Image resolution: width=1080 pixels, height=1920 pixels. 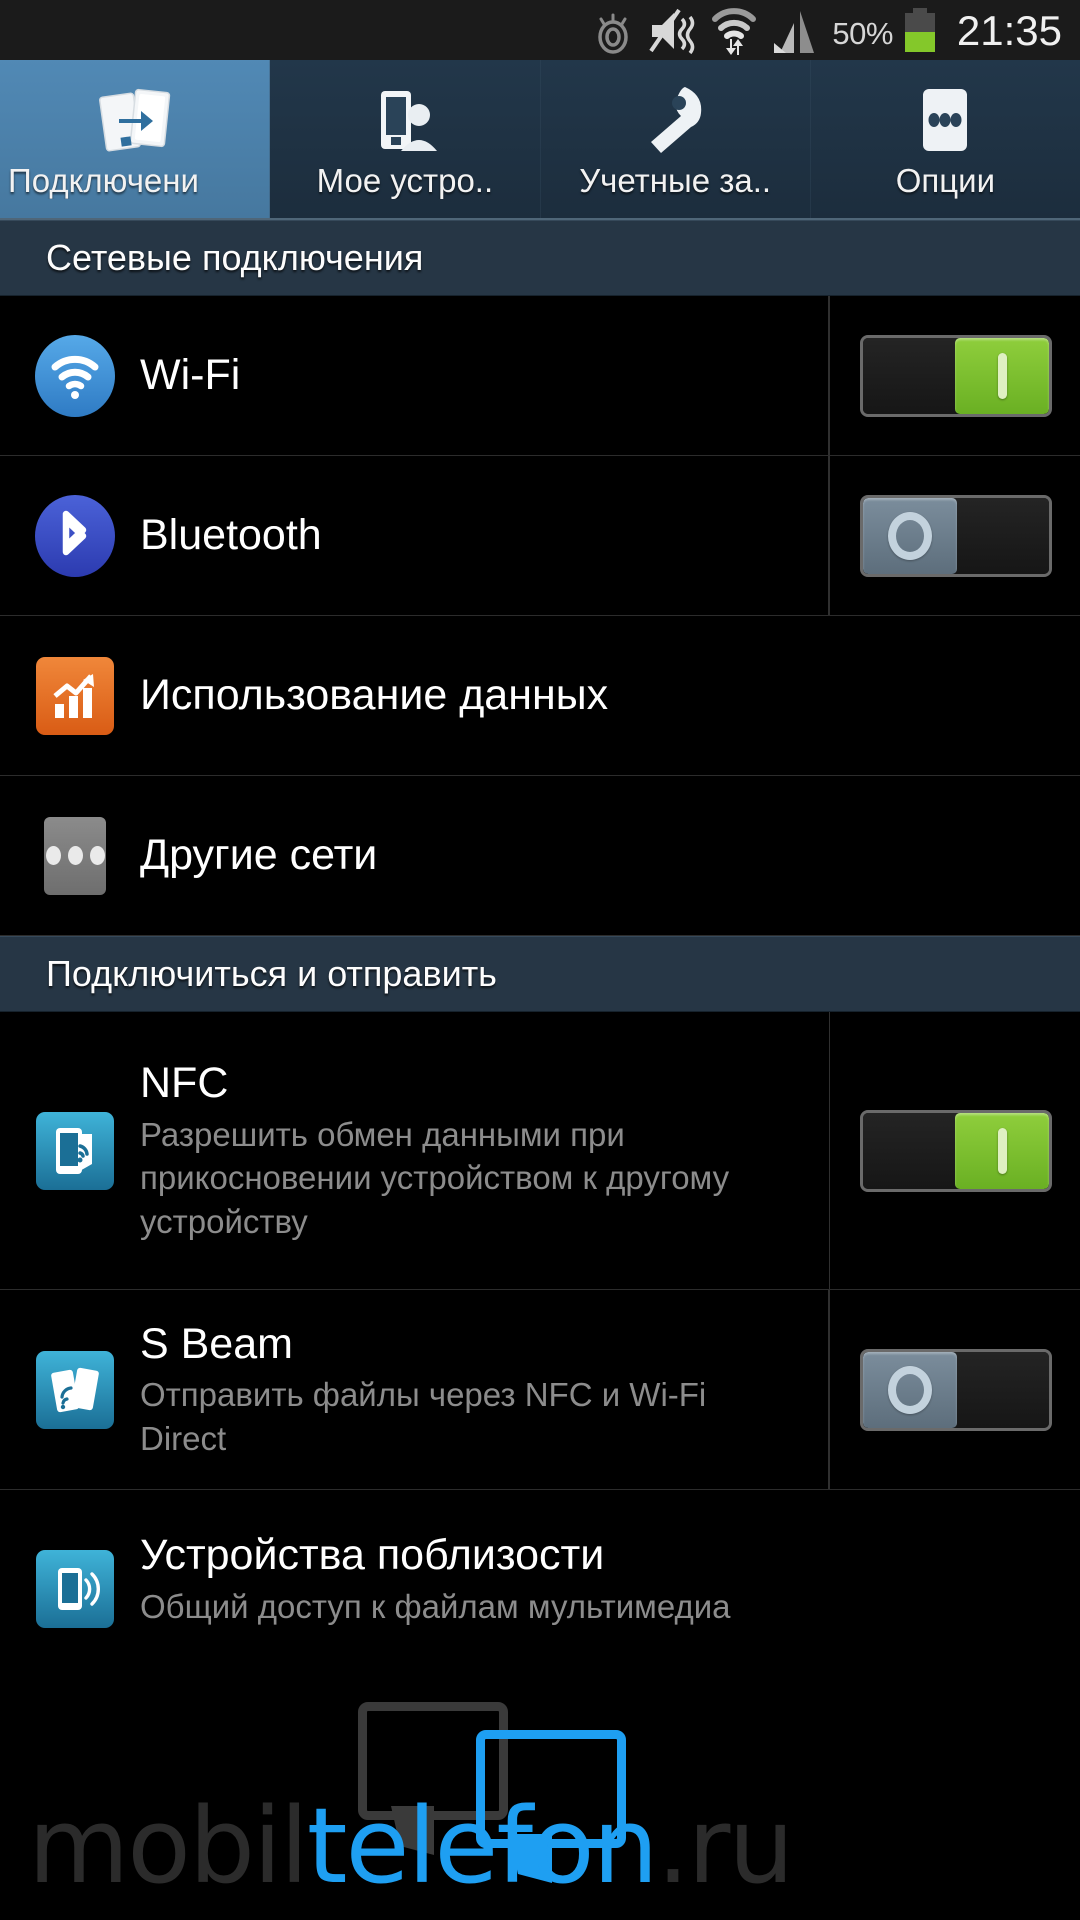 I want to click on speech-bubble-dark-icon, so click(x=433, y=1778).